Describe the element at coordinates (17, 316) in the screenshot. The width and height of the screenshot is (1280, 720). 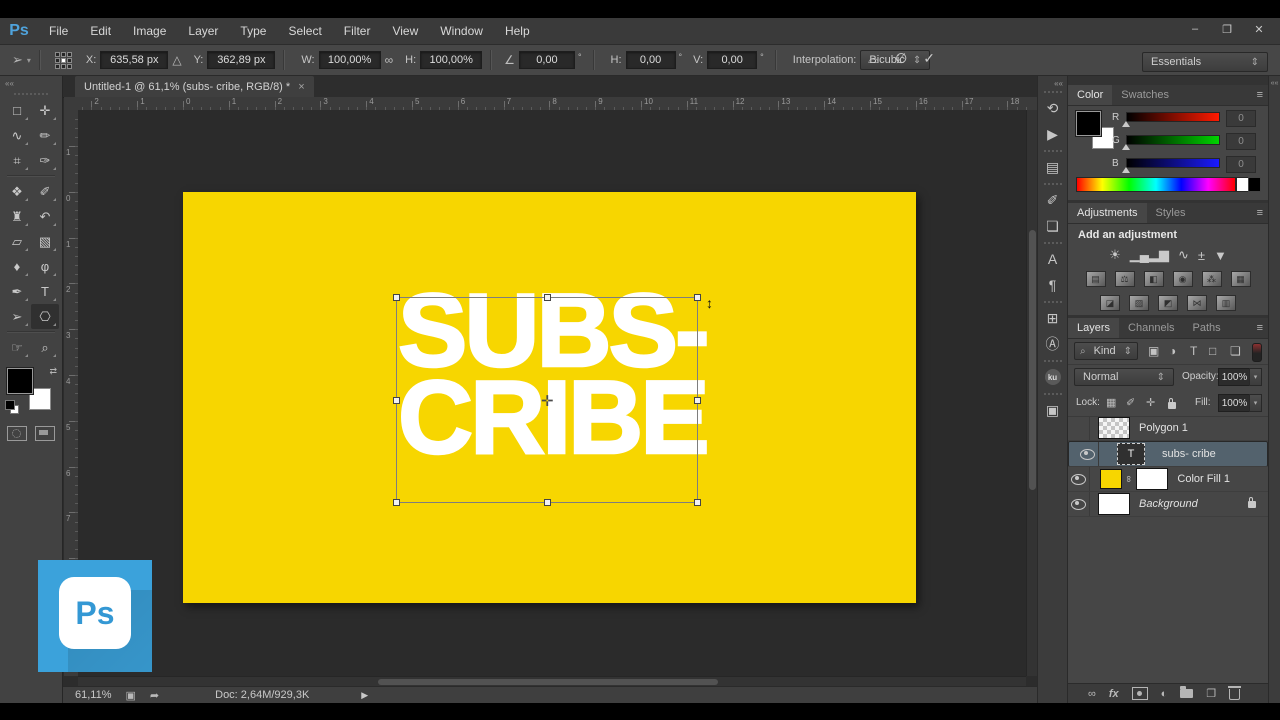
I see `path-selection-tool: ➢` at that location.